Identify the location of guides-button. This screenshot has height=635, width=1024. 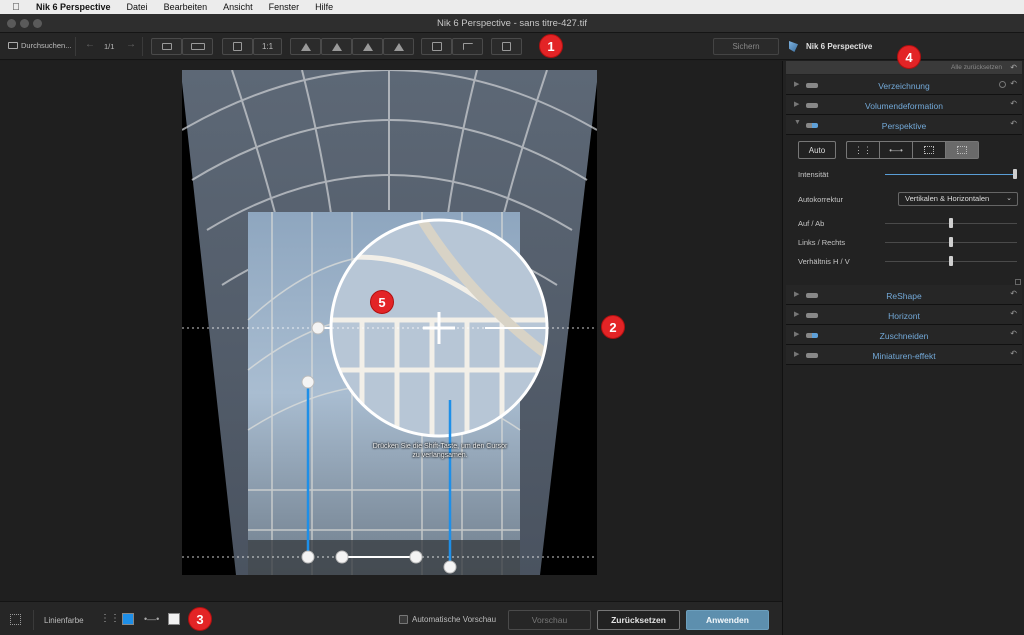
(467, 46).